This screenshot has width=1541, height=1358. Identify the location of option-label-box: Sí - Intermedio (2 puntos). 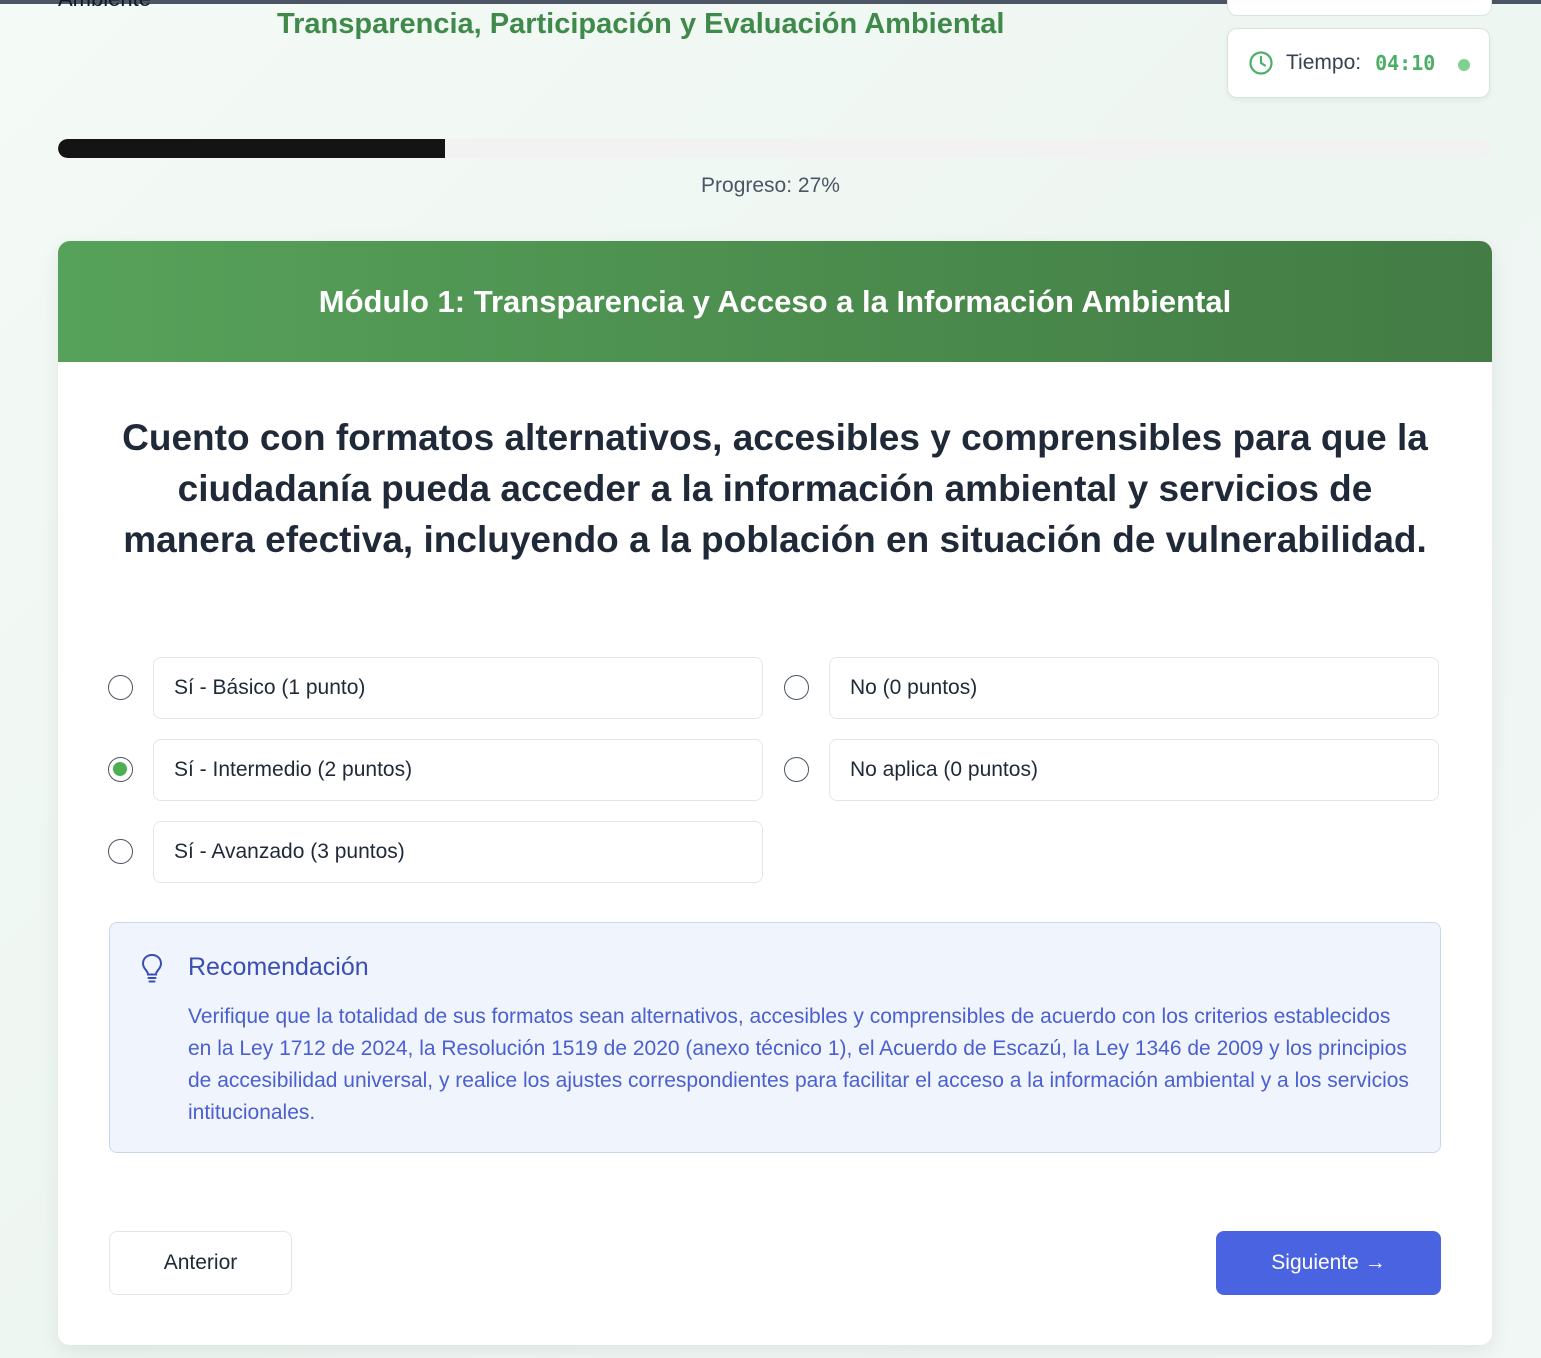
(458, 770).